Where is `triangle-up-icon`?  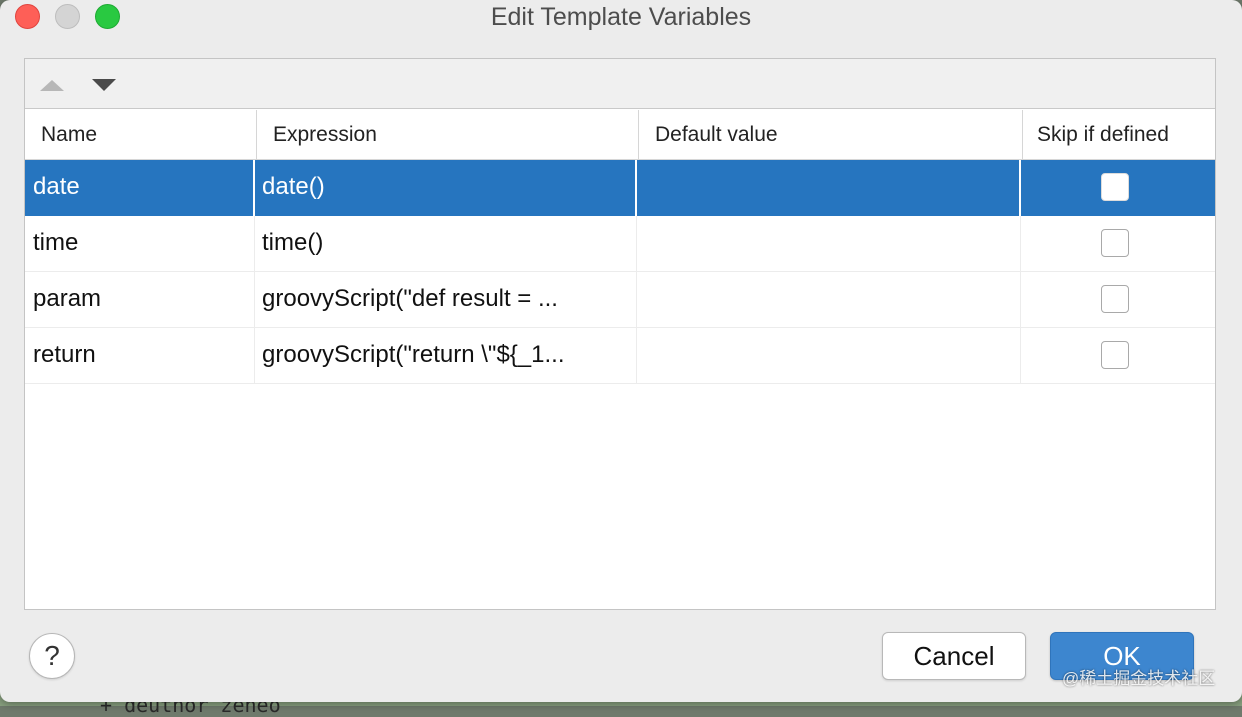
triangle-up-icon is located at coordinates (52, 85).